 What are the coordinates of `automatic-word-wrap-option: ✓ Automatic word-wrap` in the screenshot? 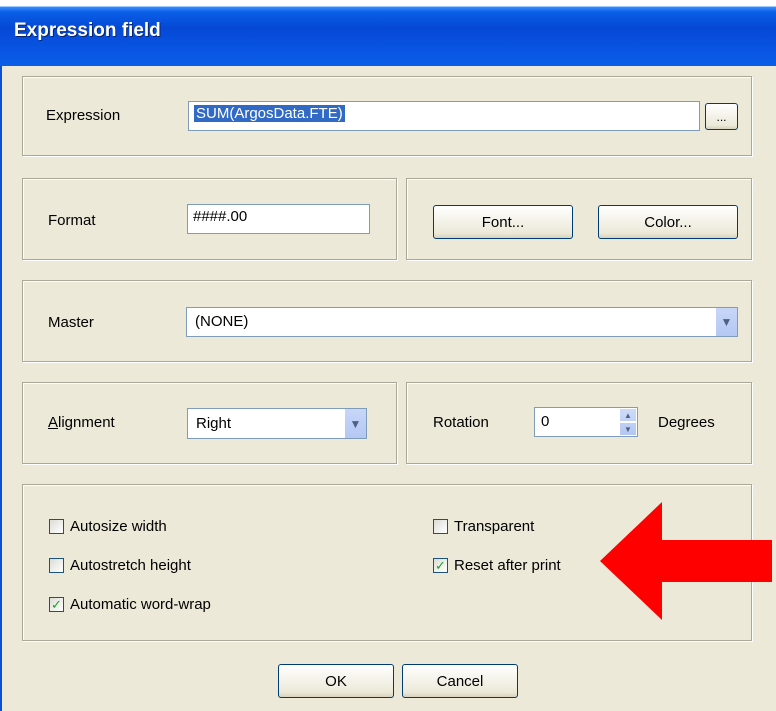 It's located at (130, 604).